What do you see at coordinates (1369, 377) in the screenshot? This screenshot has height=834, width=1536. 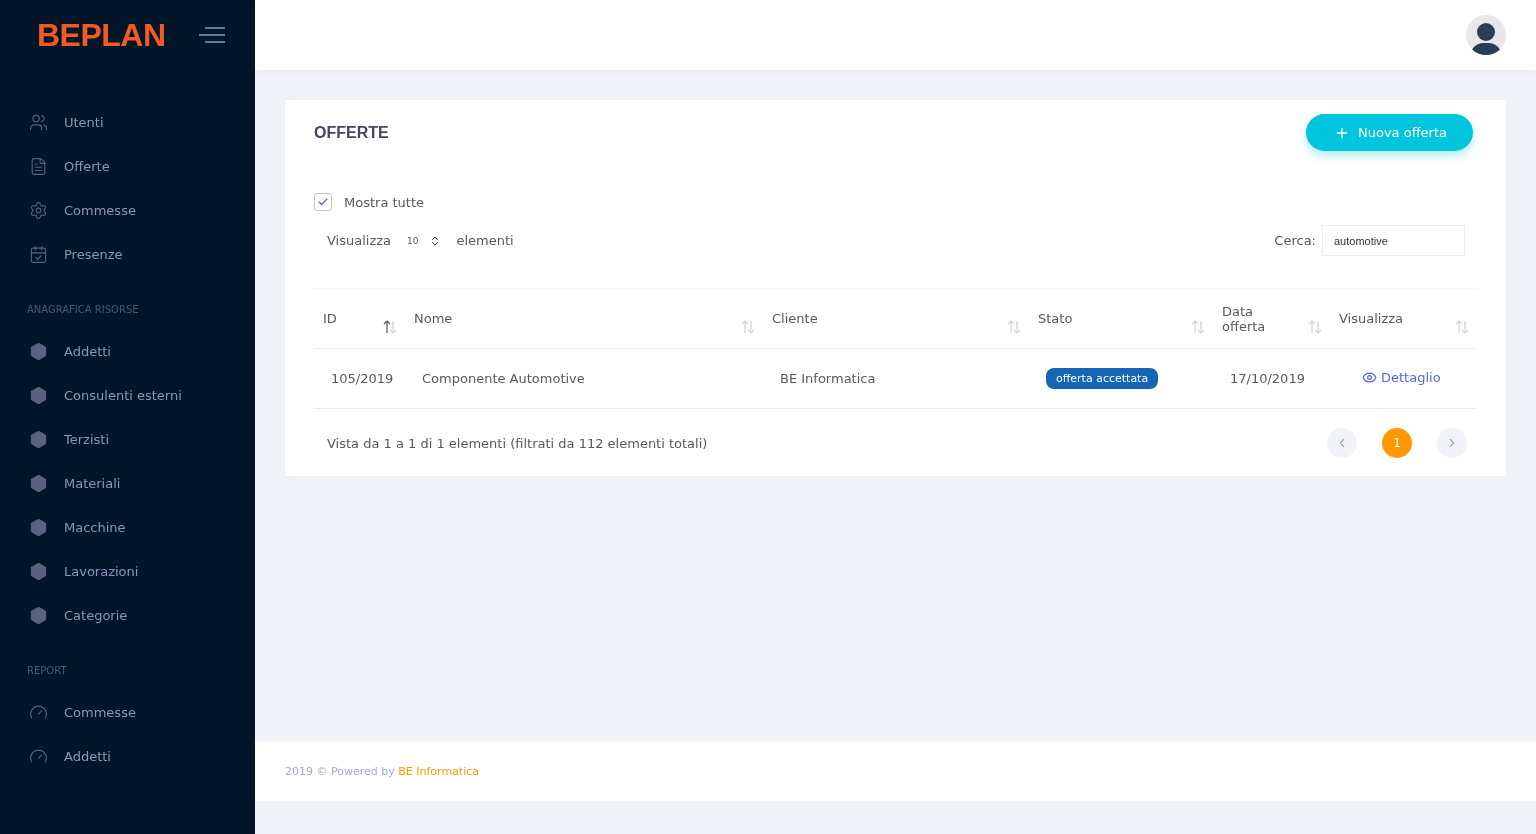 I see `eye-icon` at bounding box center [1369, 377].